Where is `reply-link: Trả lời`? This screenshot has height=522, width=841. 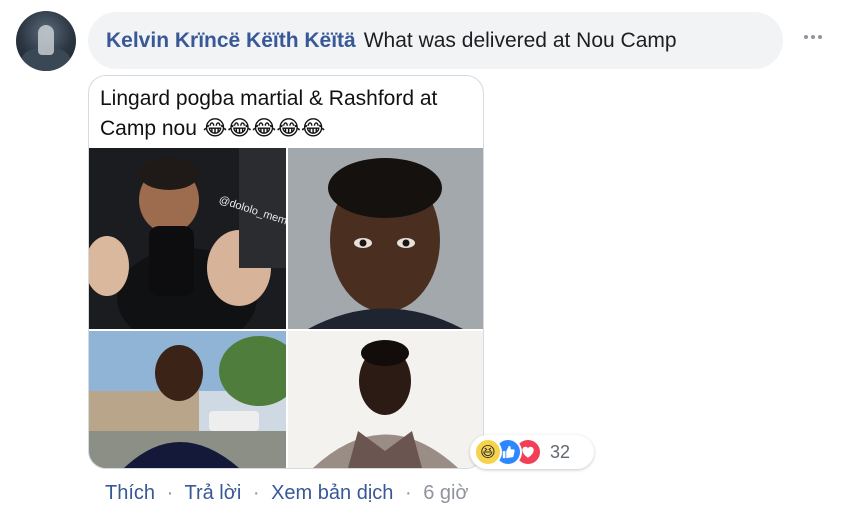
reply-link: Trả lời is located at coordinates (212, 493).